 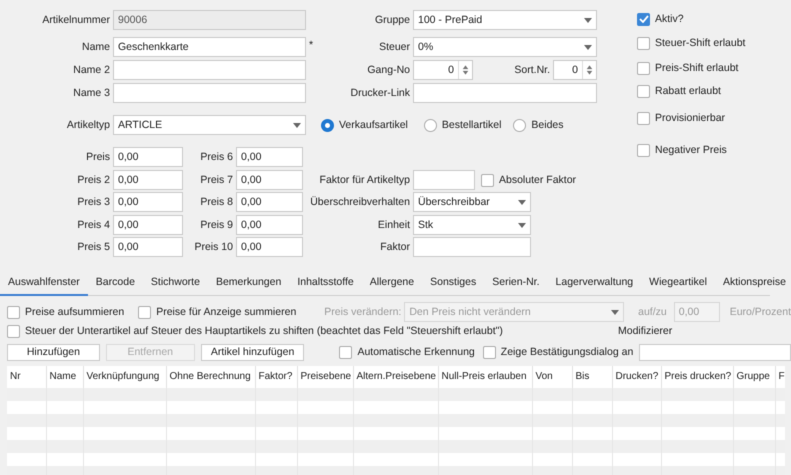 What do you see at coordinates (312, 331) in the screenshot?
I see `checkbox: Steuer der Unterartikel auf Steuer des Hauptartikels zu shiften (beachtet das Feld "Steuershift erlaubt")` at bounding box center [312, 331].